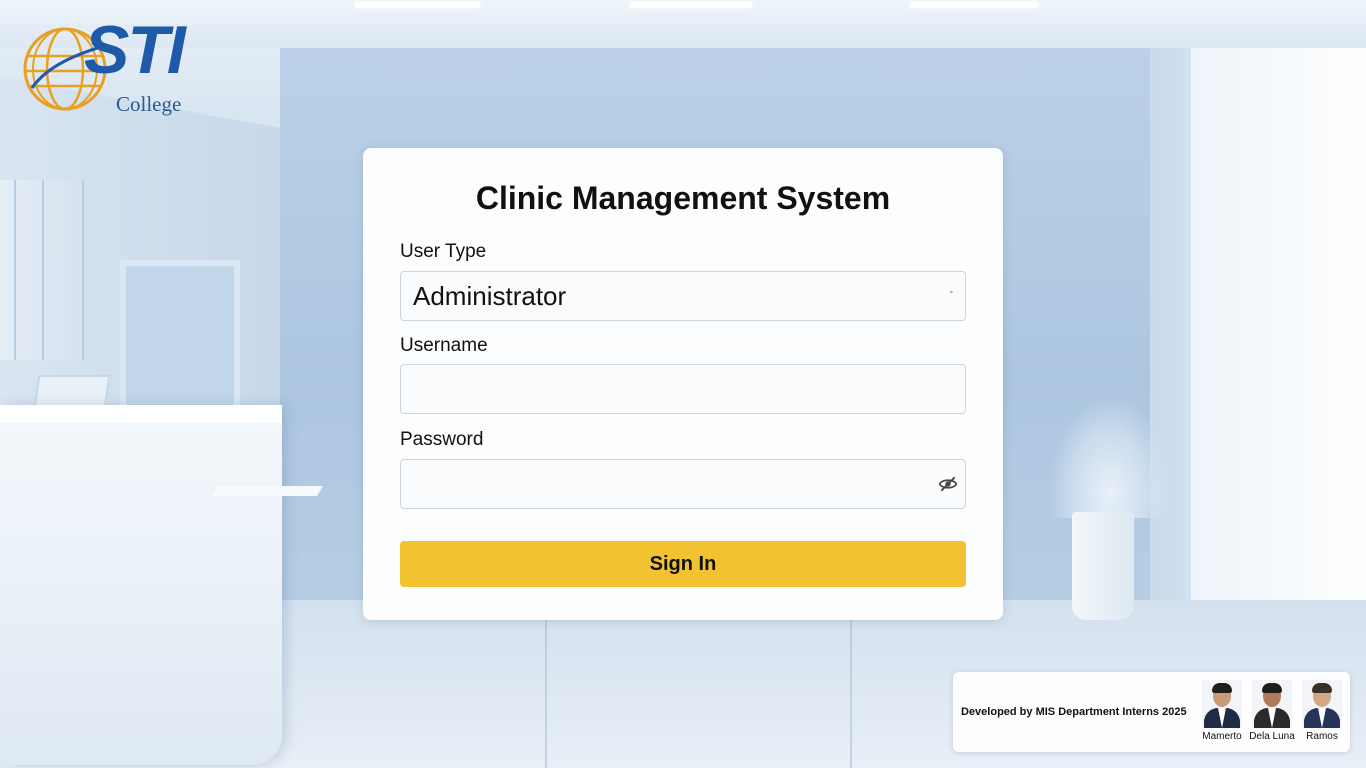 The width and height of the screenshot is (1366, 768). What do you see at coordinates (149, 104) in the screenshot?
I see `logo-sub-text: College` at bounding box center [149, 104].